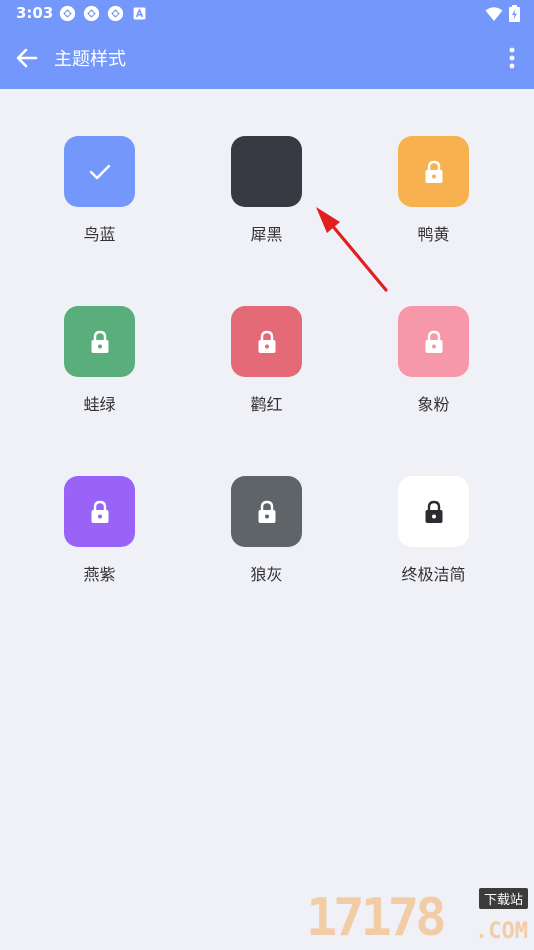 This screenshot has width=534, height=950. I want to click on theme-option: 鸟蓝, so click(99, 206).